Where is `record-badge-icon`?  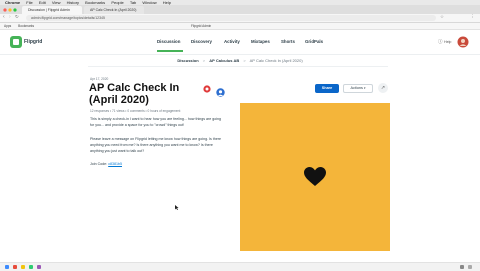 record-badge-icon is located at coordinates (207, 89).